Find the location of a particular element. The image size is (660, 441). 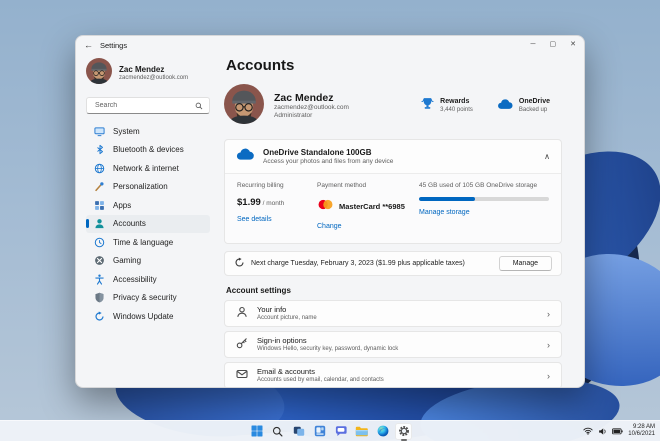

titlebar: ← Settings ─ ▢ ✕ is located at coordinates (330, 45).